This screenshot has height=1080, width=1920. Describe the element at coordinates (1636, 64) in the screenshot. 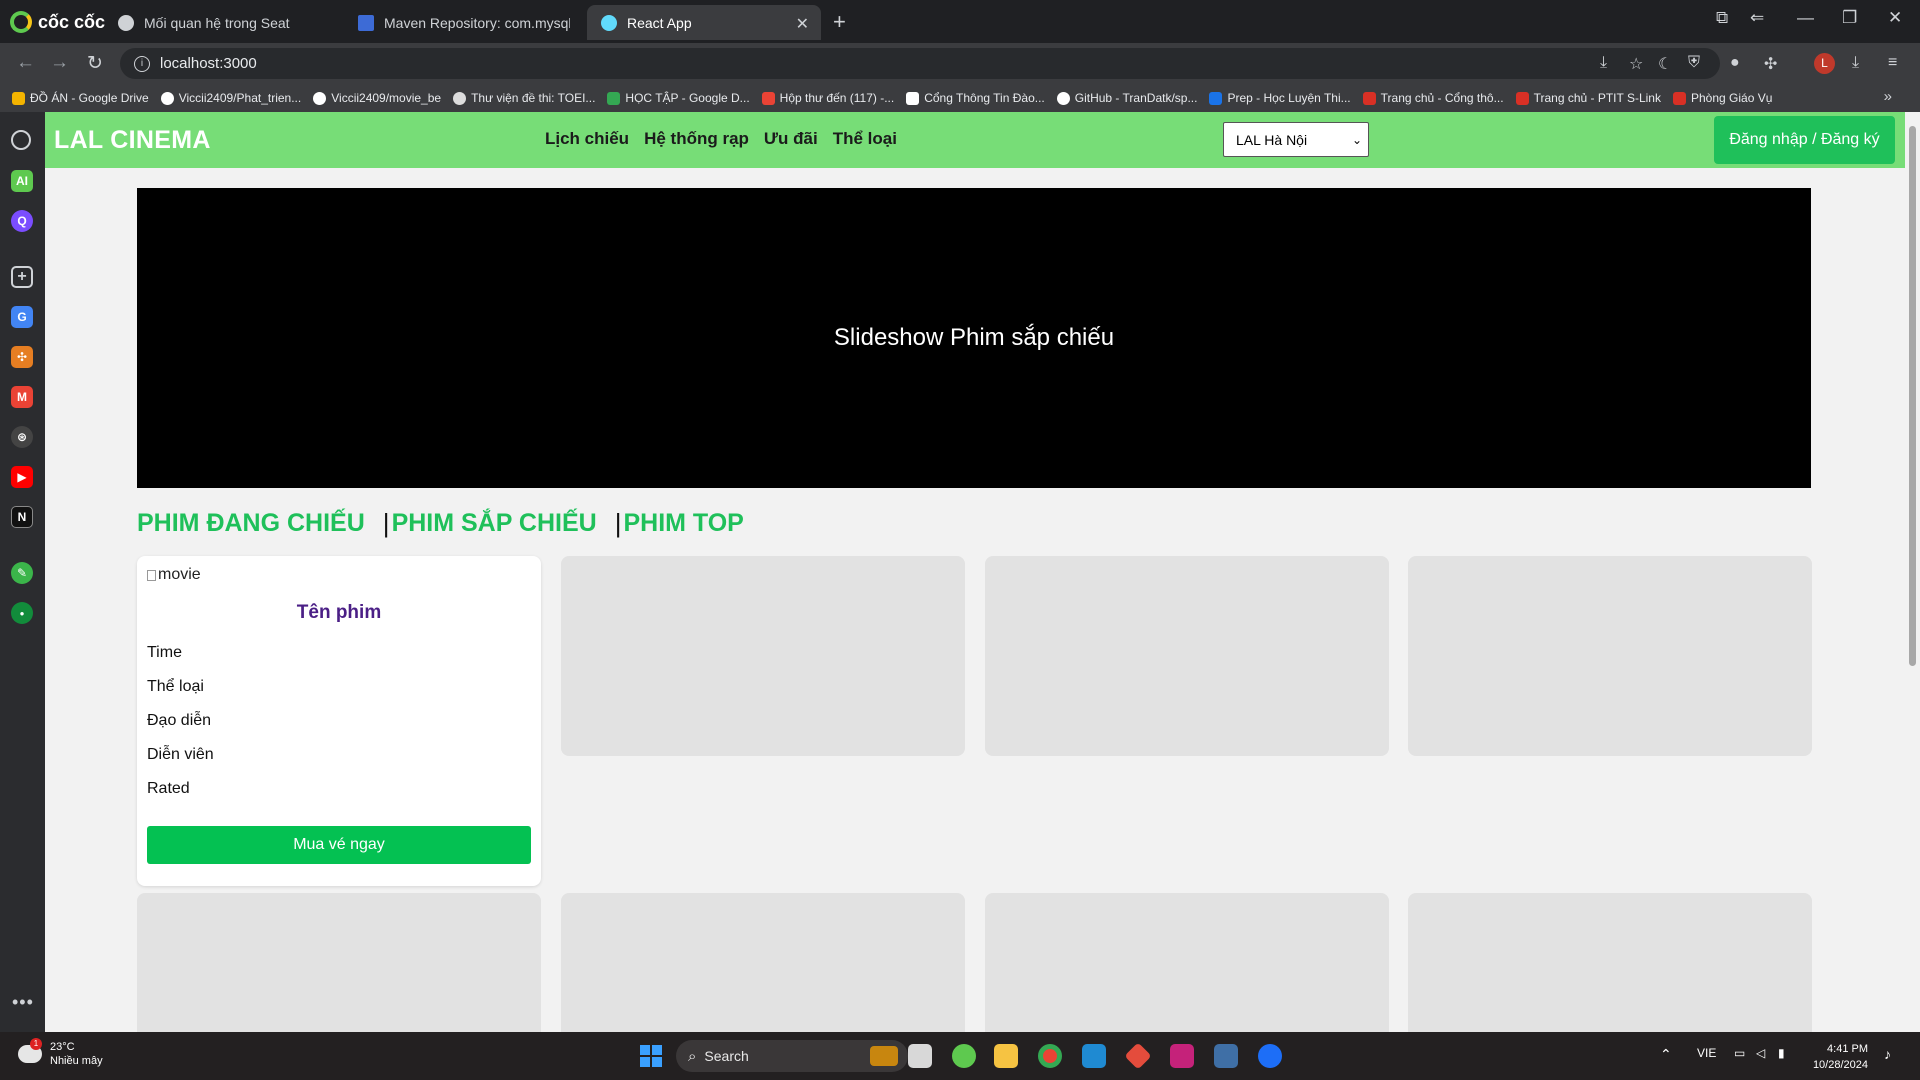

I see `bookmark-star-icon: ☆` at that location.